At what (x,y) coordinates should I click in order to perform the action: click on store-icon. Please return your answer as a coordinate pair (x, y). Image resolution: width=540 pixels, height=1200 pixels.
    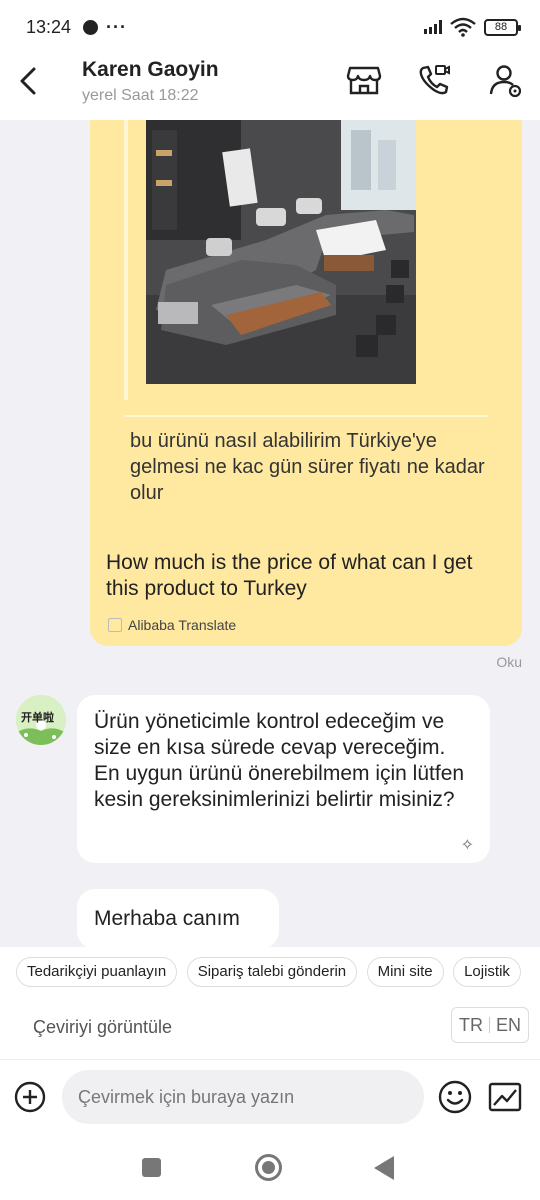
    Looking at the image, I should click on (364, 80).